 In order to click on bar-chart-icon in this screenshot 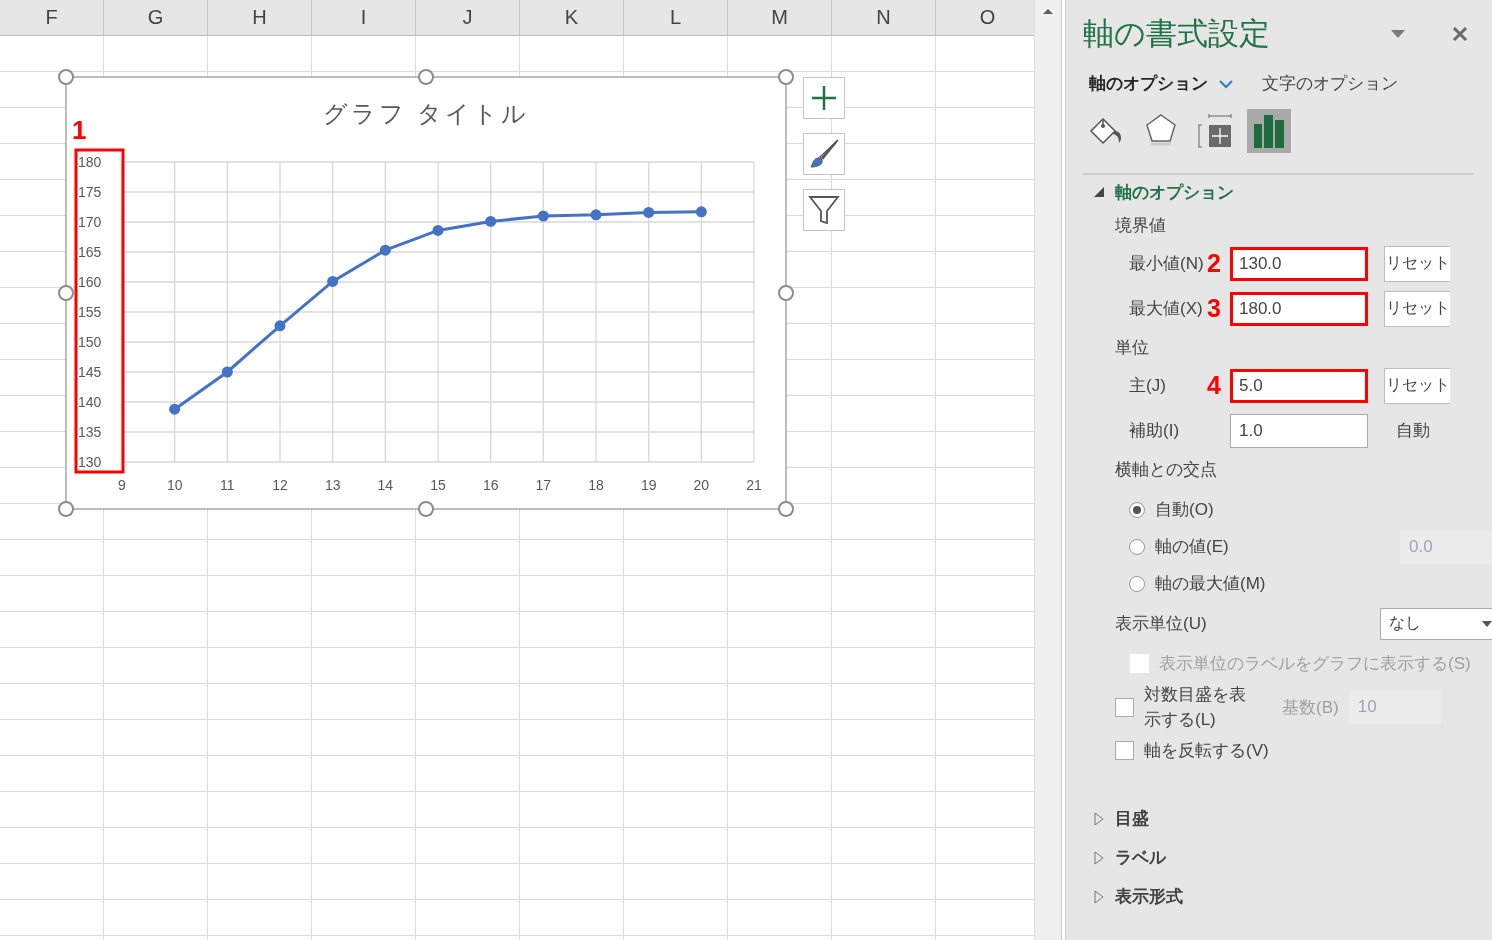, I will do `click(1269, 131)`.